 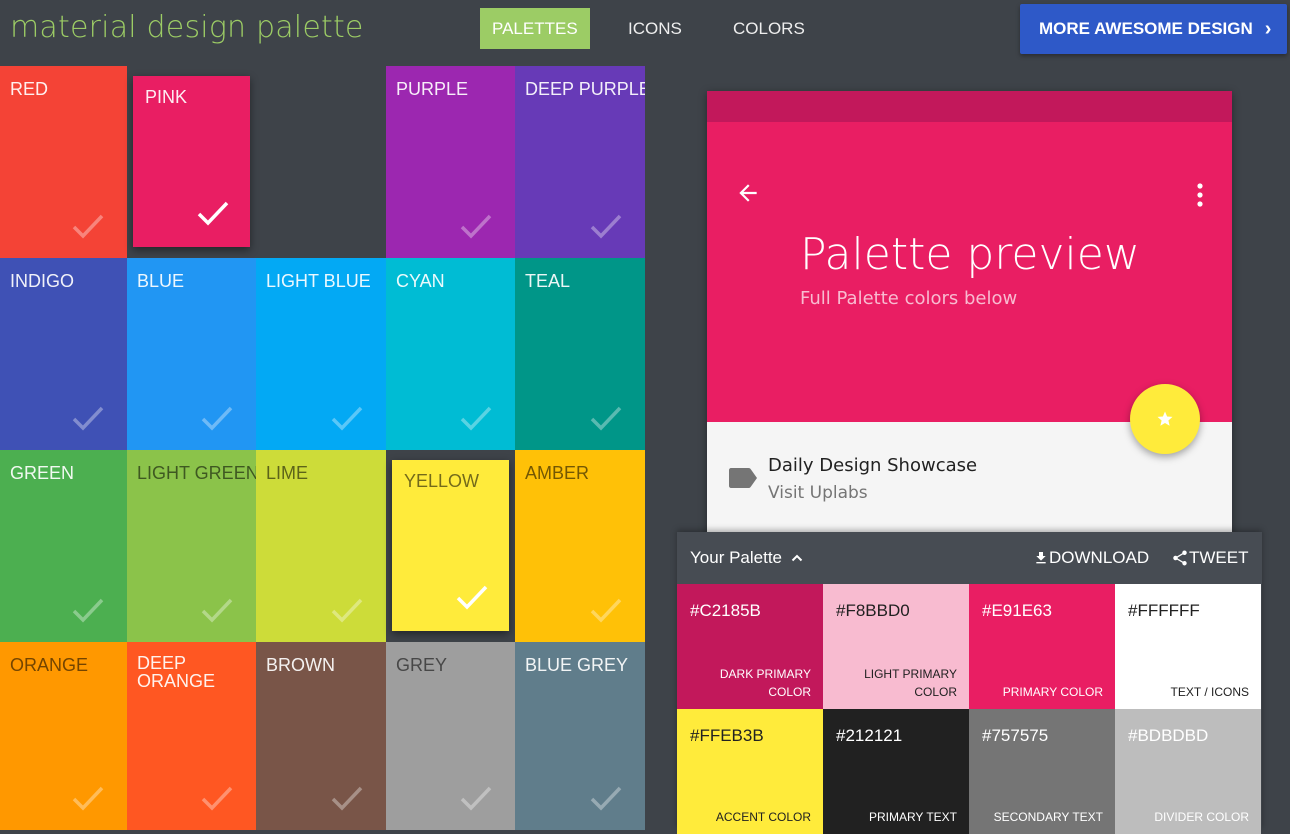 What do you see at coordinates (1015, 735) in the screenshot?
I see `swatch-hex: #757575` at bounding box center [1015, 735].